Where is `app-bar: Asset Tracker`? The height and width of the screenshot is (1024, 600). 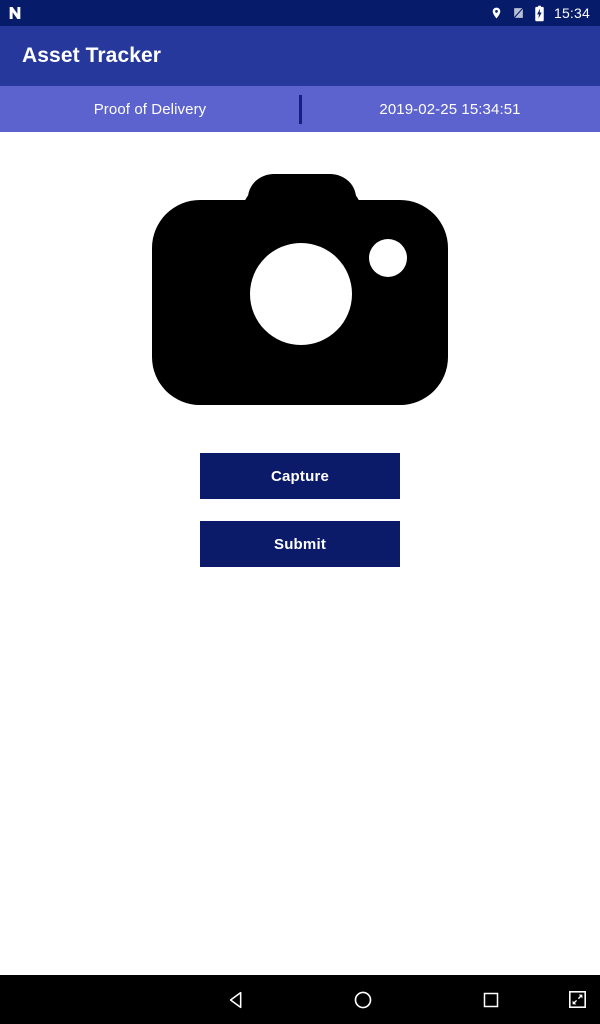
app-bar: Asset Tracker is located at coordinates (300, 56).